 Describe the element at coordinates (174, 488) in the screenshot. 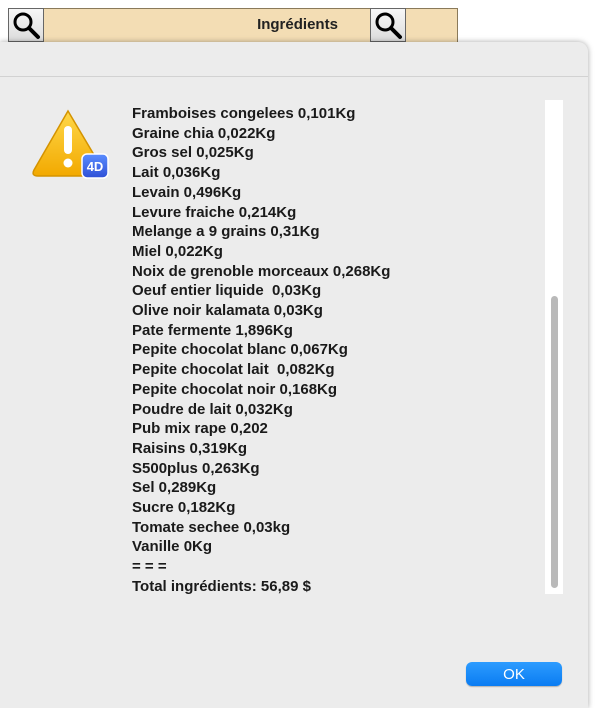

I see `message-line: Sel 0,289Kg` at that location.